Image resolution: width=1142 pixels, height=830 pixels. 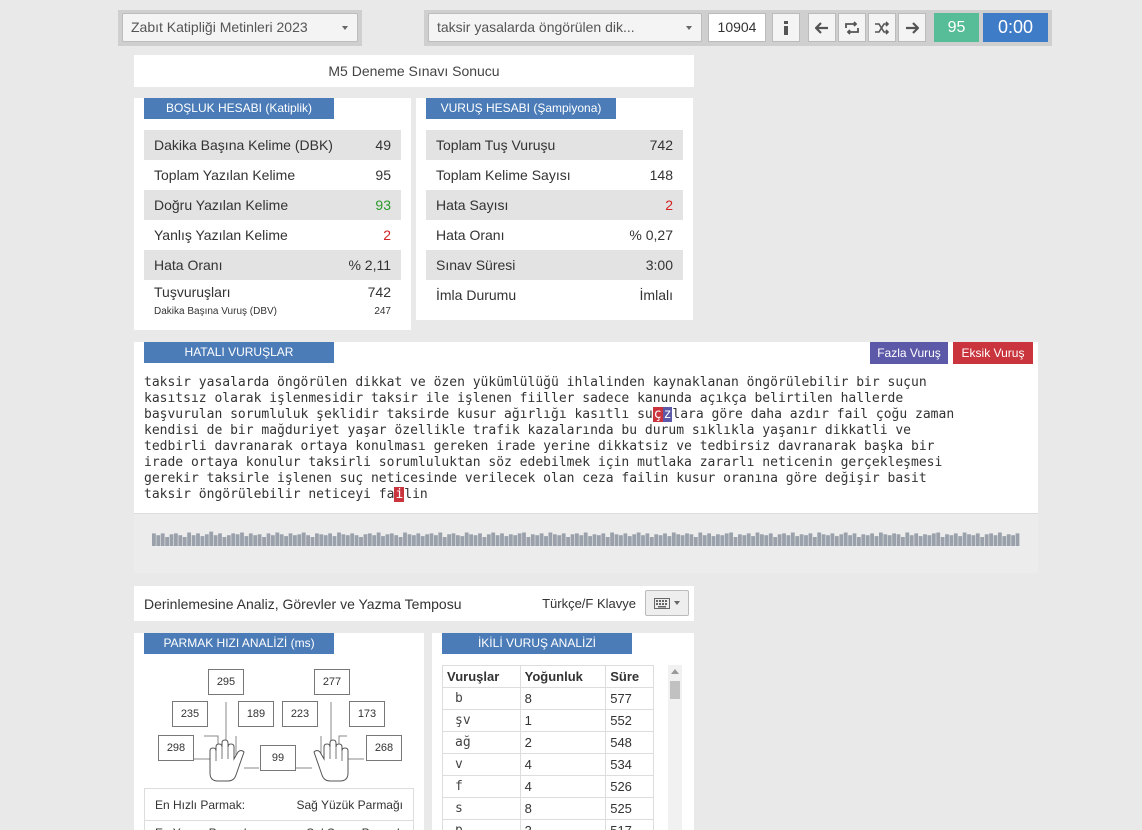 I want to click on category-select: Zabıt Katipliği Metinleri 2023, so click(x=240, y=27).